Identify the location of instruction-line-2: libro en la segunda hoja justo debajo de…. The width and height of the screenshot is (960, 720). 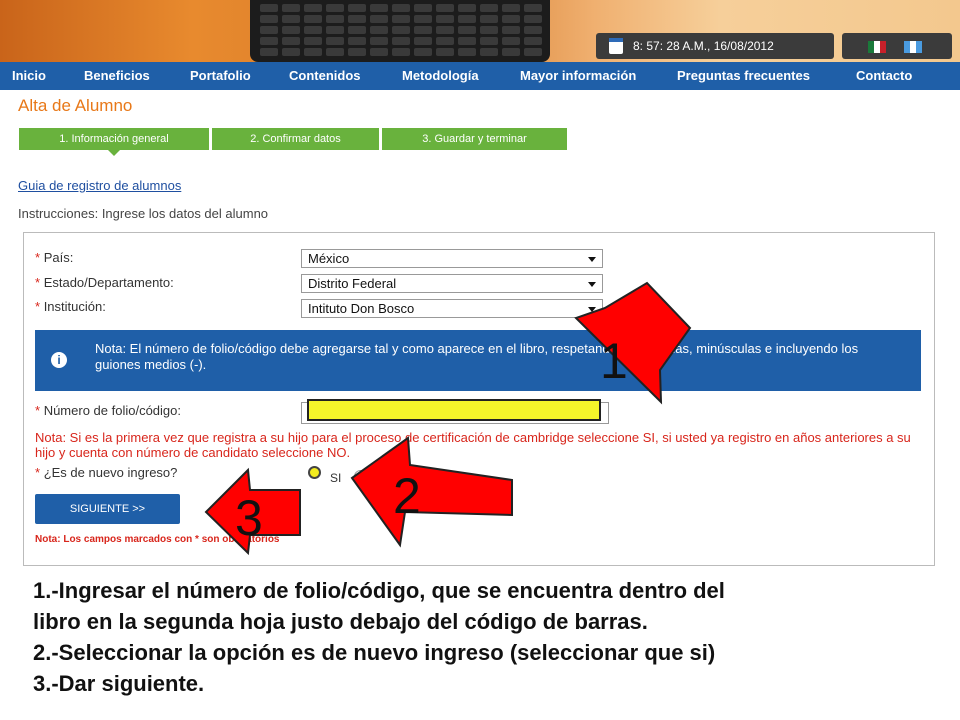
(340, 621).